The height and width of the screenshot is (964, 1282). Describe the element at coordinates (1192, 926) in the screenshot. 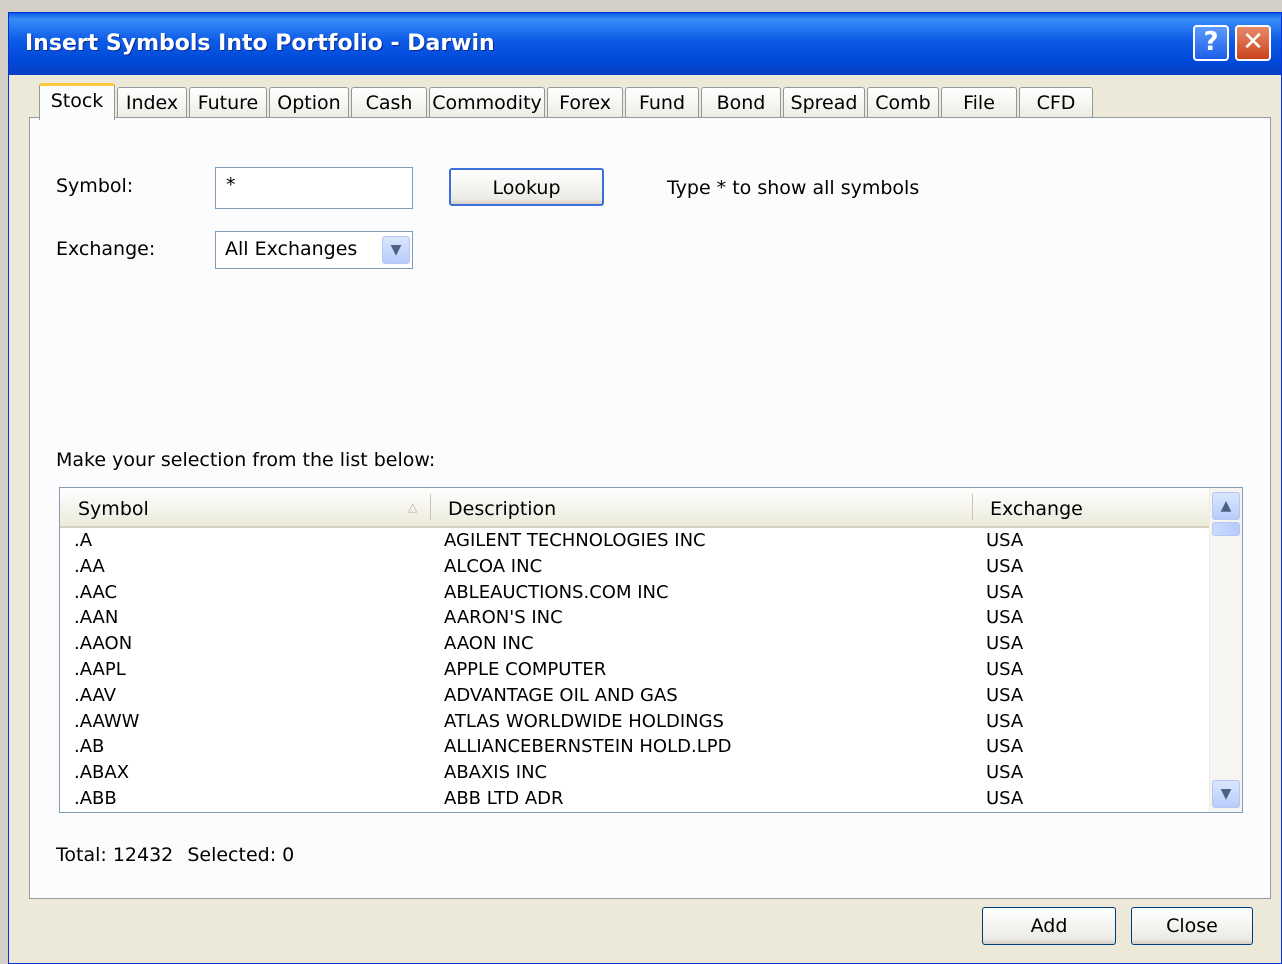

I see `close-button: Close` at that location.